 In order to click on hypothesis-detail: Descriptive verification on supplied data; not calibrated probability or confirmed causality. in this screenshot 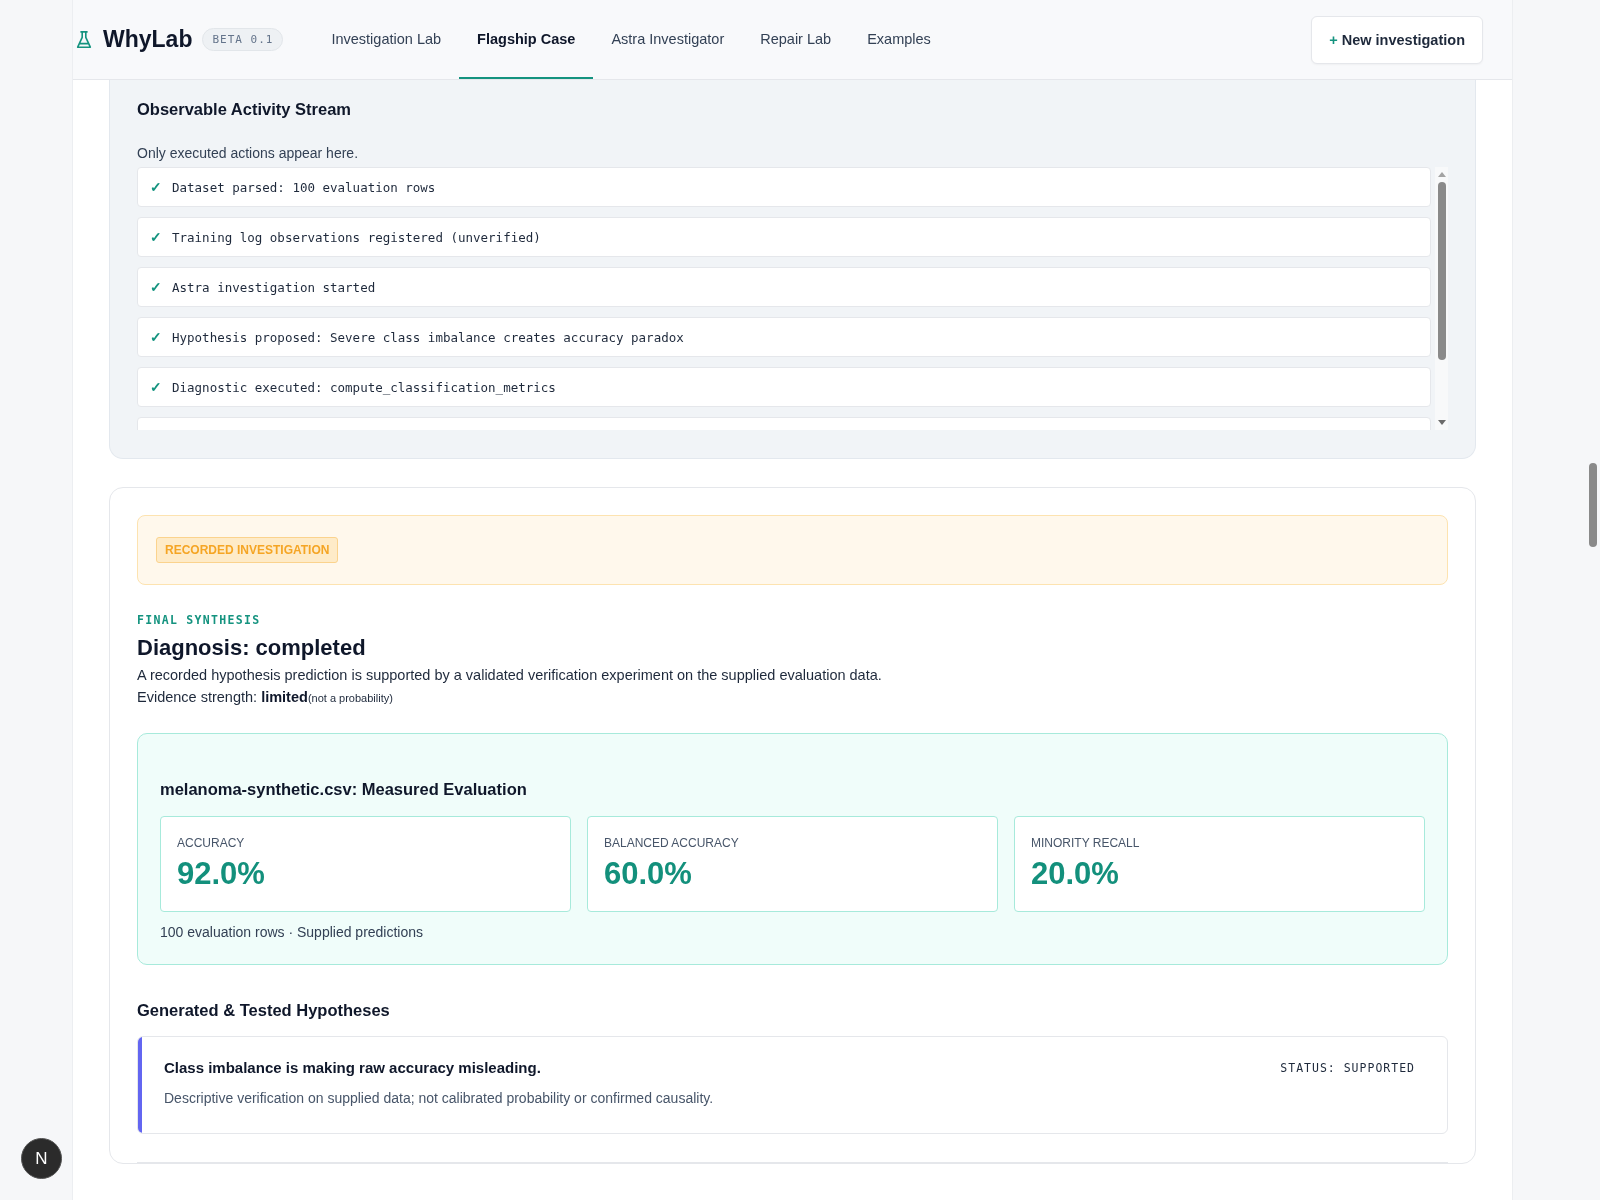, I will do `click(439, 1098)`.